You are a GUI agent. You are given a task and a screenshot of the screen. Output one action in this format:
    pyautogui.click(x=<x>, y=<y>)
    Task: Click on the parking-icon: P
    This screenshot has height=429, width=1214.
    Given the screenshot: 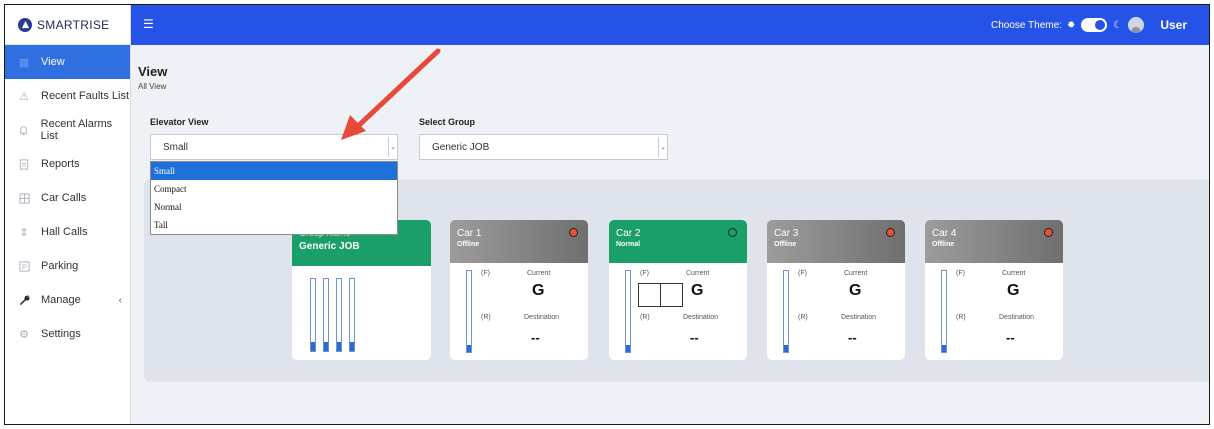 What is the action you would take?
    pyautogui.click(x=24, y=266)
    